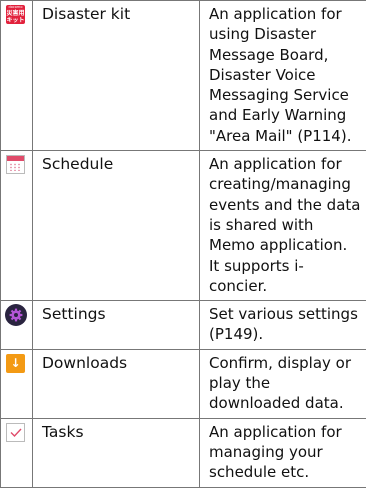 Image resolution: width=366 pixels, height=488 pixels. I want to click on app-name: Schedule, so click(116, 162).